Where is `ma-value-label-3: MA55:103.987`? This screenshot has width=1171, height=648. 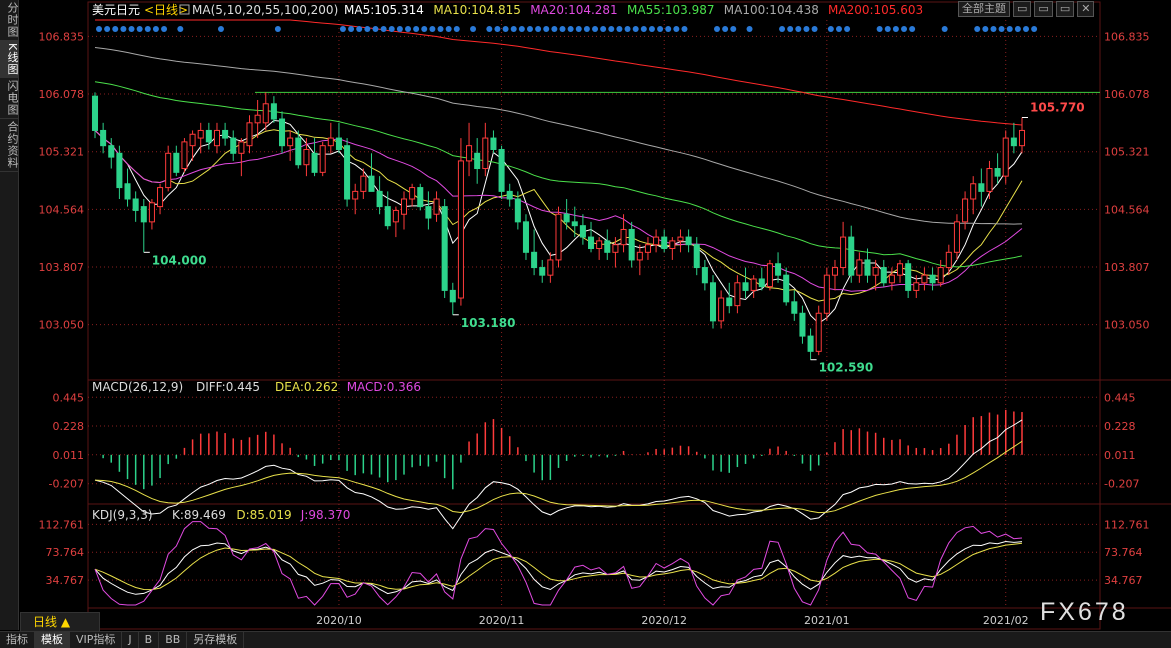
ma-value-label-3: MA55:103.987 is located at coordinates (671, 10).